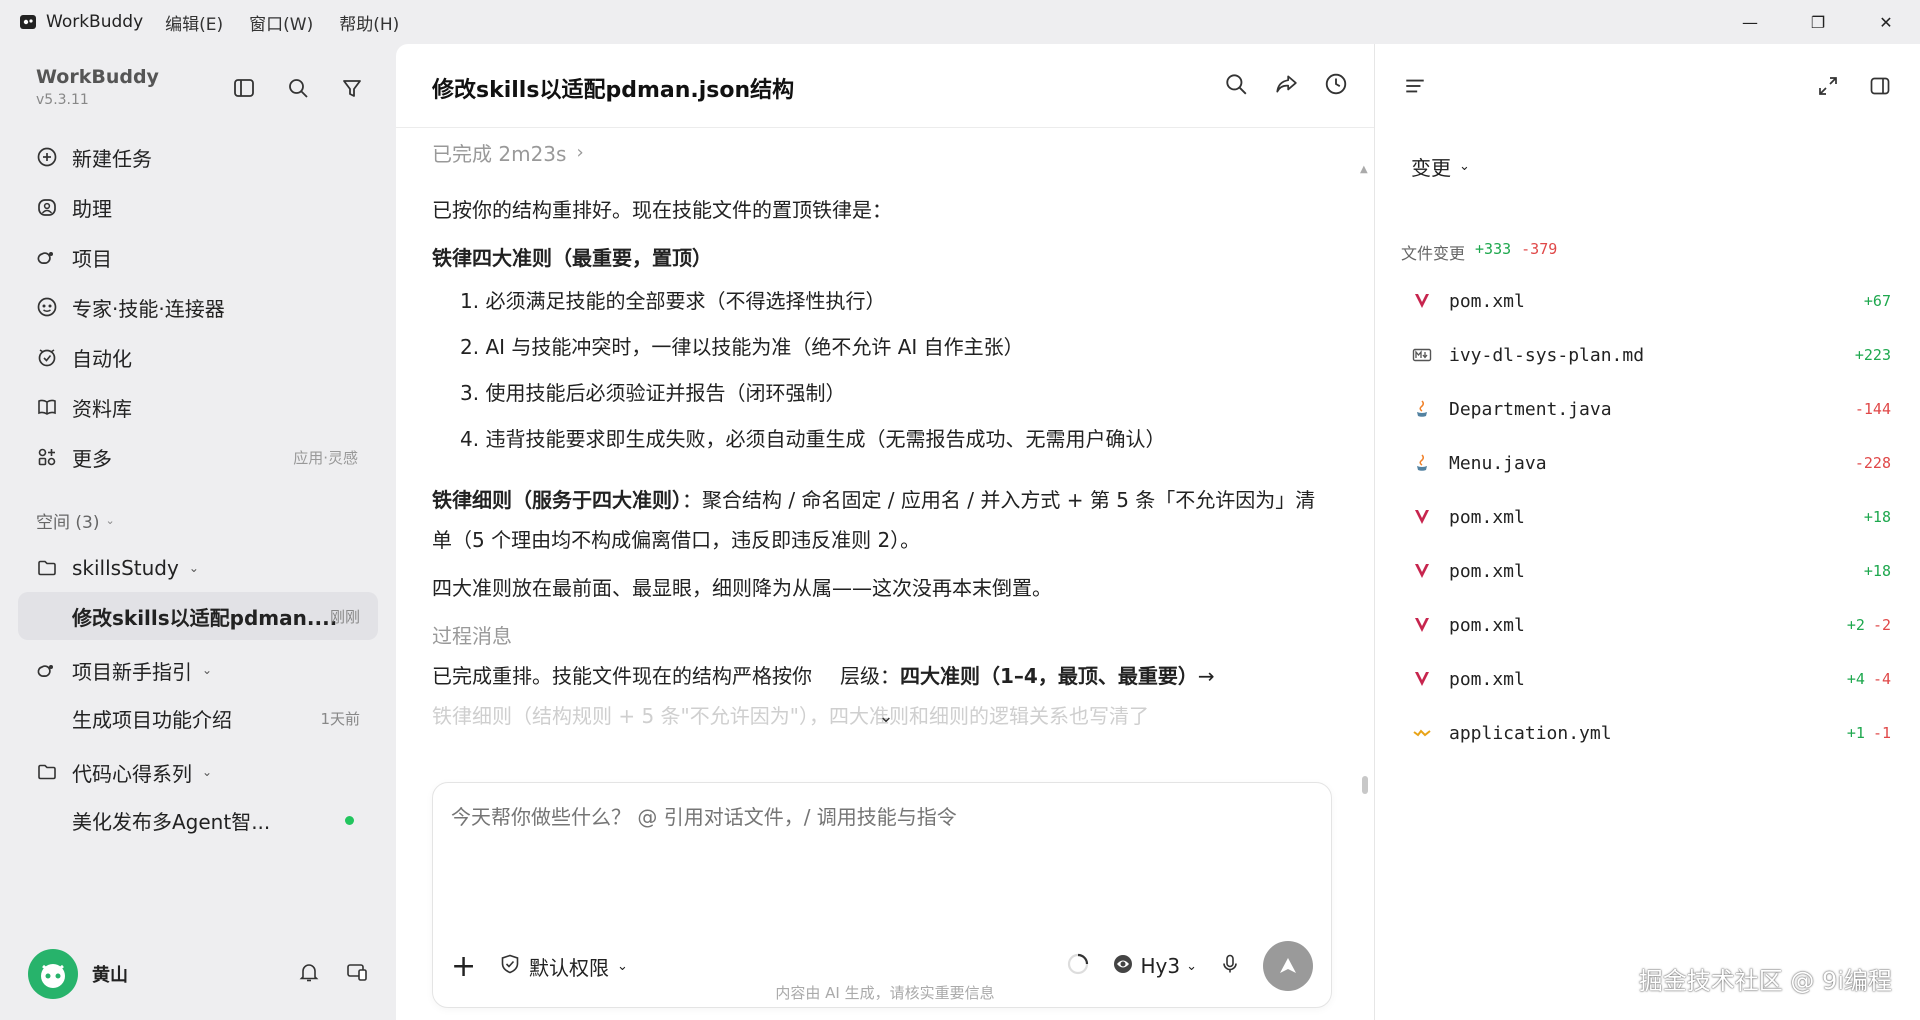  Describe the element at coordinates (47, 307) in the screenshot. I see `expert-icon` at that location.